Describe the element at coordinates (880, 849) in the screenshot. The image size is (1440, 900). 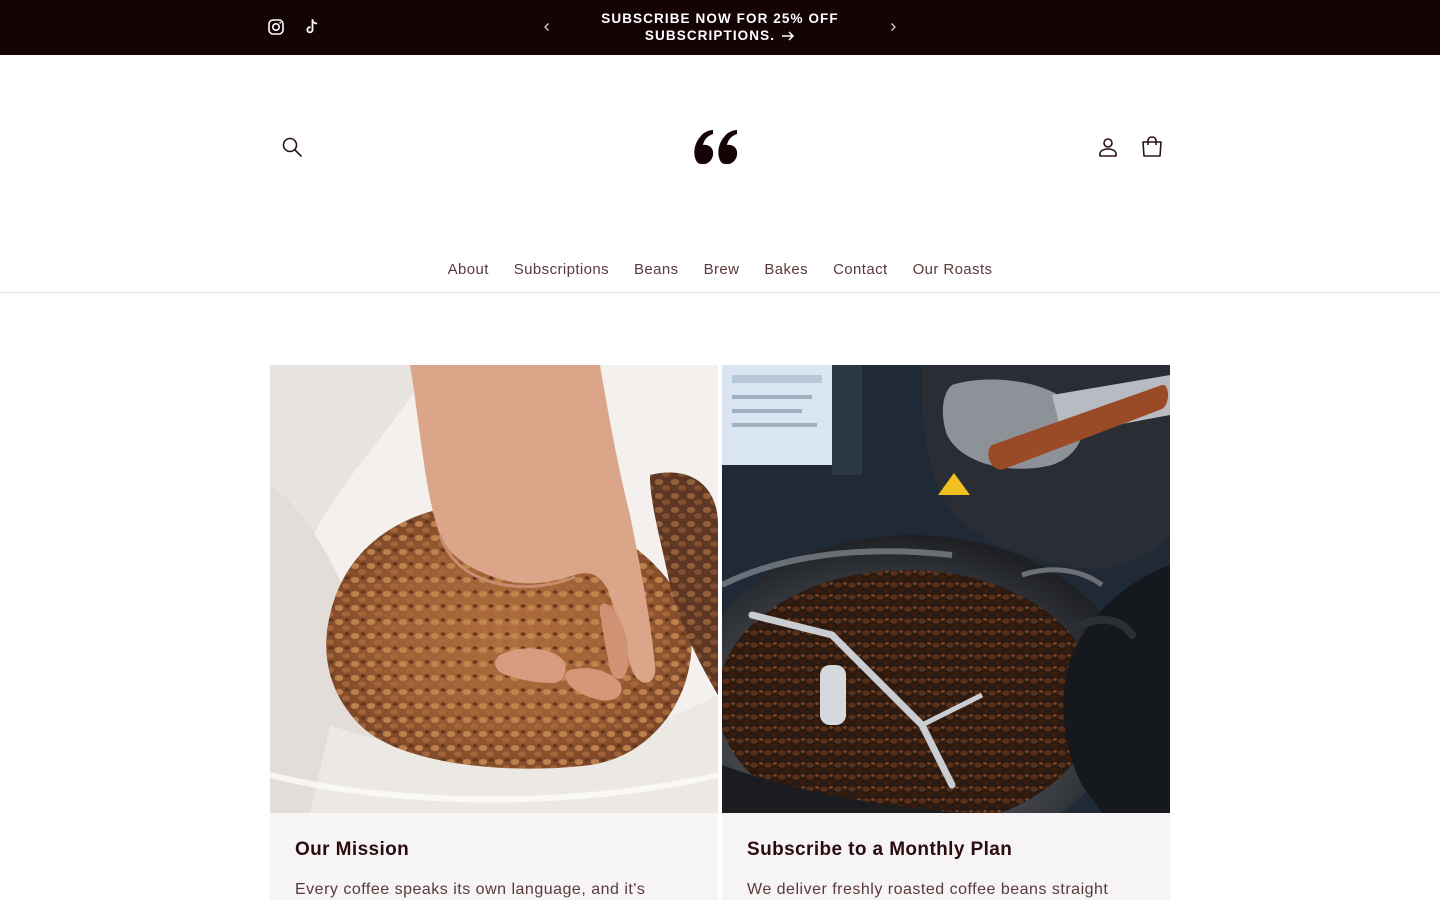
I see `card-title: Subscribe to a Monthly Plan` at that location.